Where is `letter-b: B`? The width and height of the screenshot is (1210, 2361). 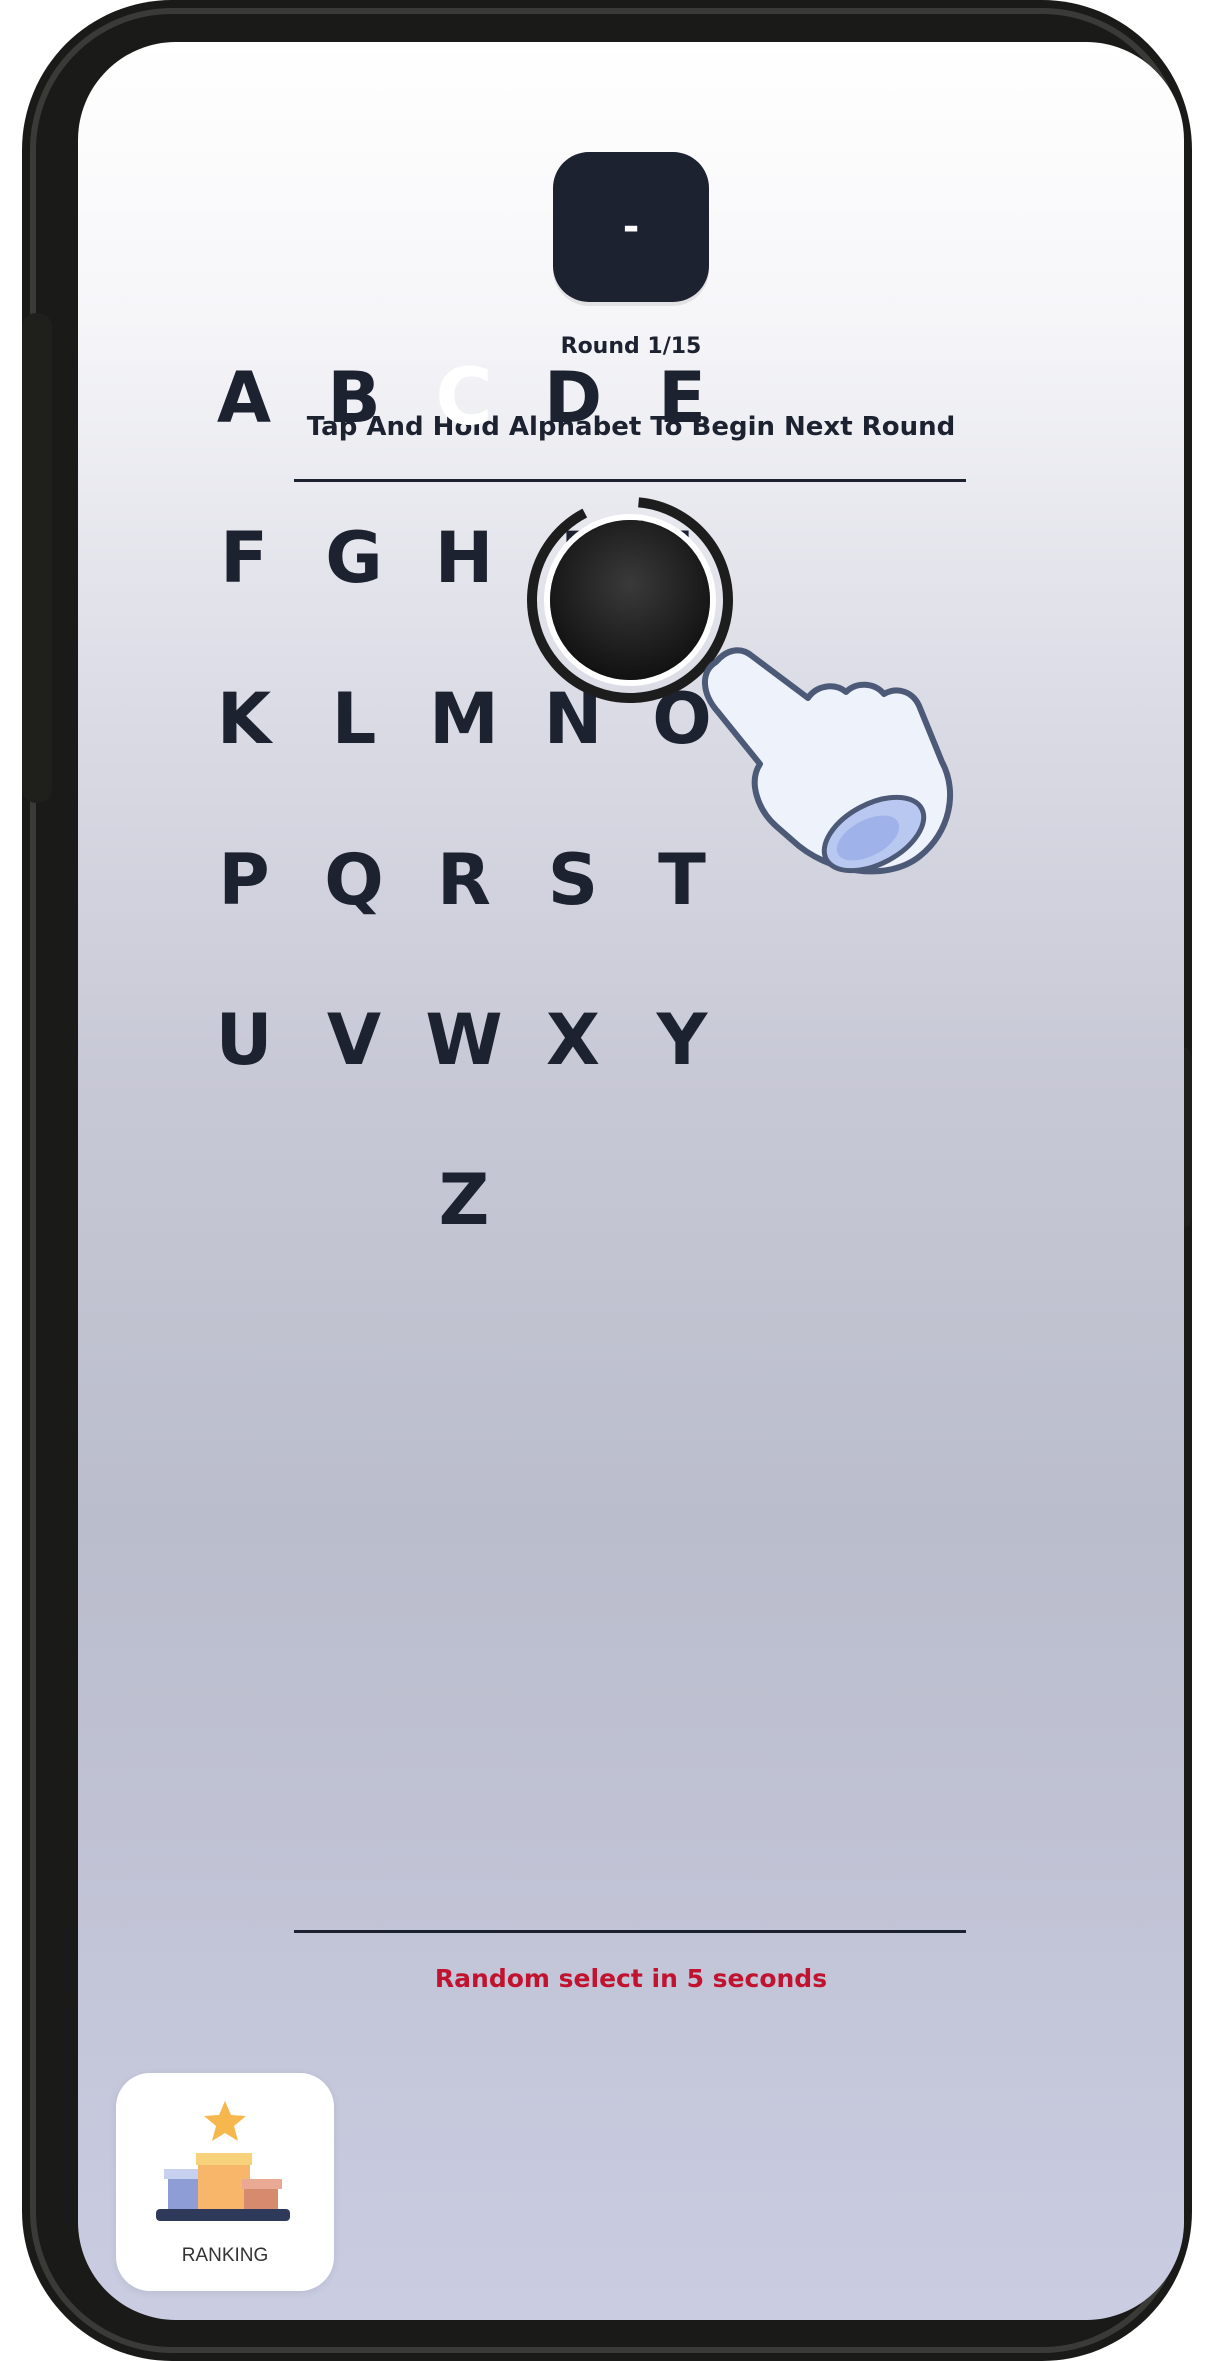 letter-b: B is located at coordinates (354, 398).